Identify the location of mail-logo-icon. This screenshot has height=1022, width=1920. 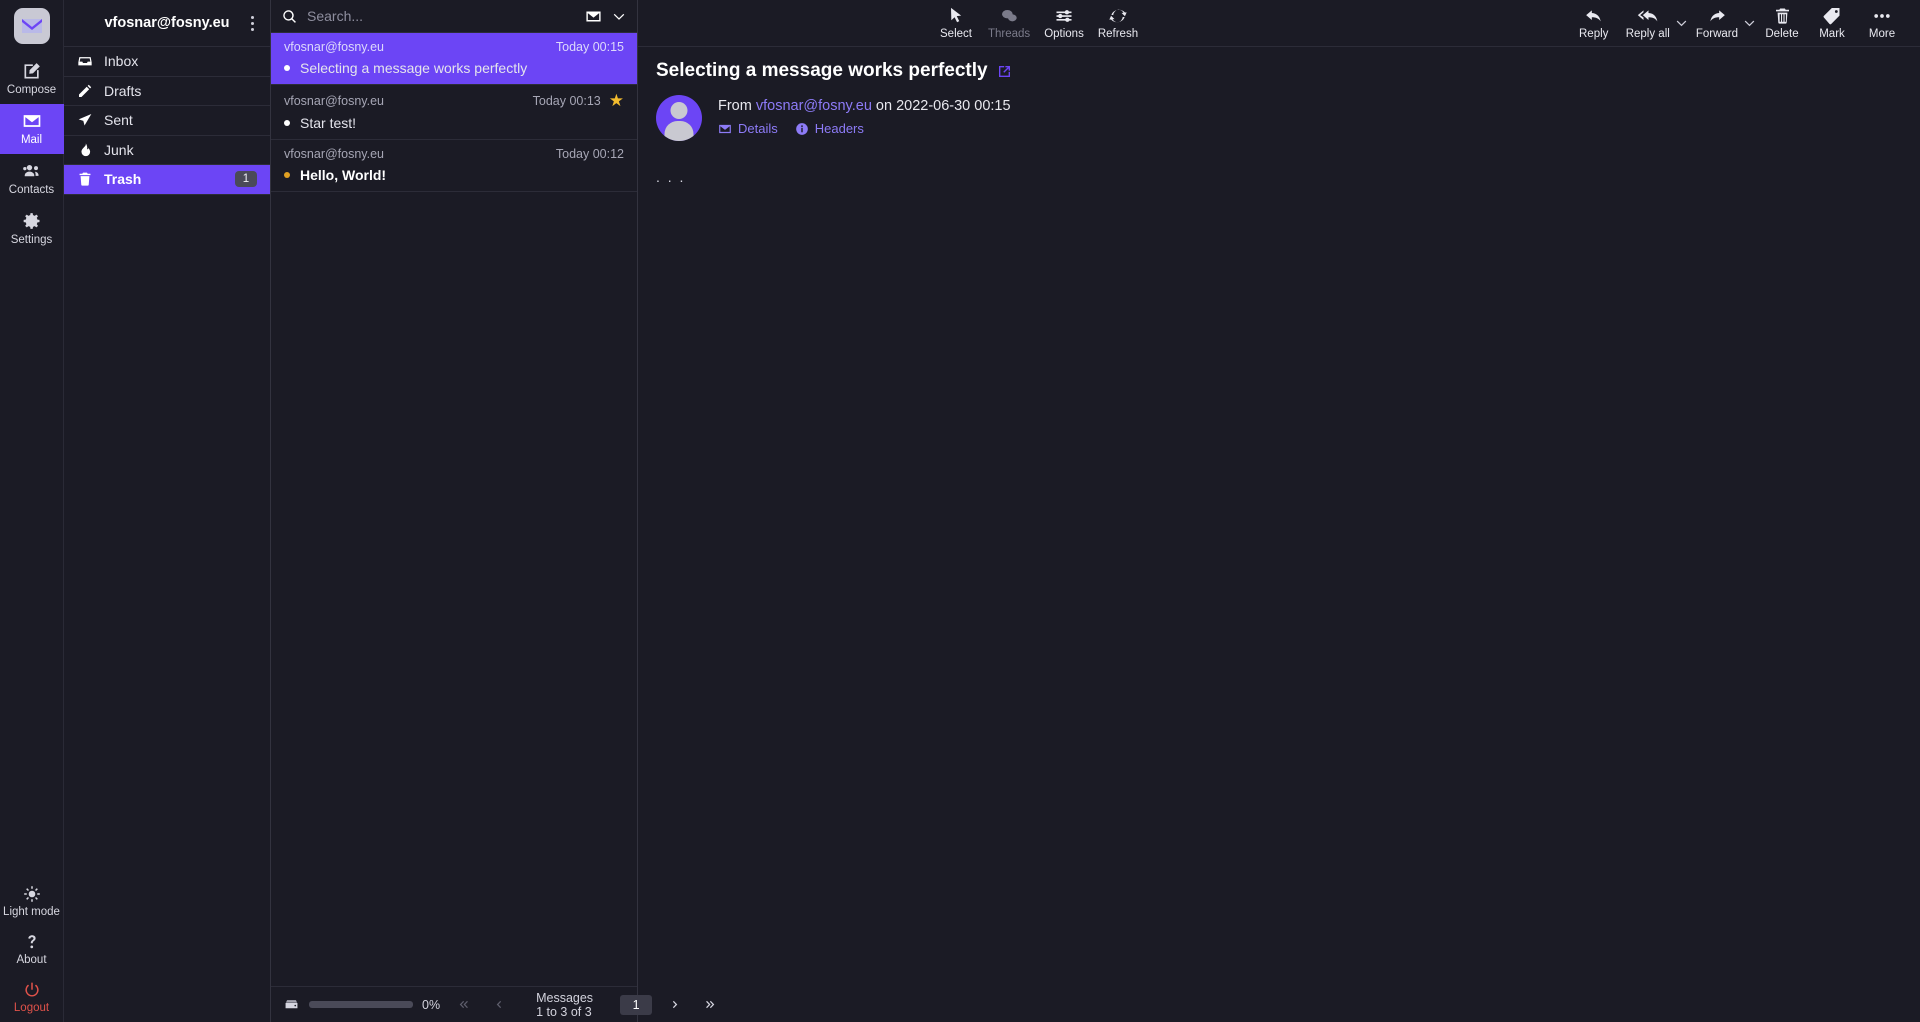
(31, 26).